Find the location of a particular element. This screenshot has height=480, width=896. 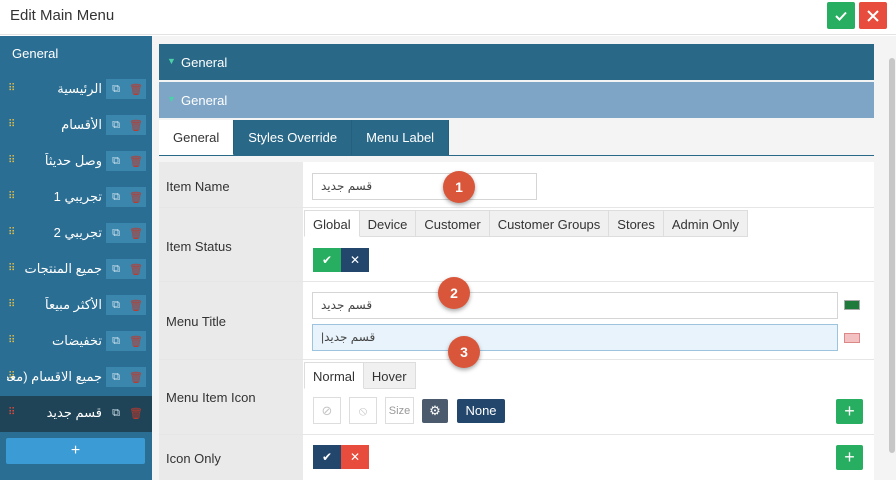

tab-admin-only: Admin Only is located at coordinates (706, 223).